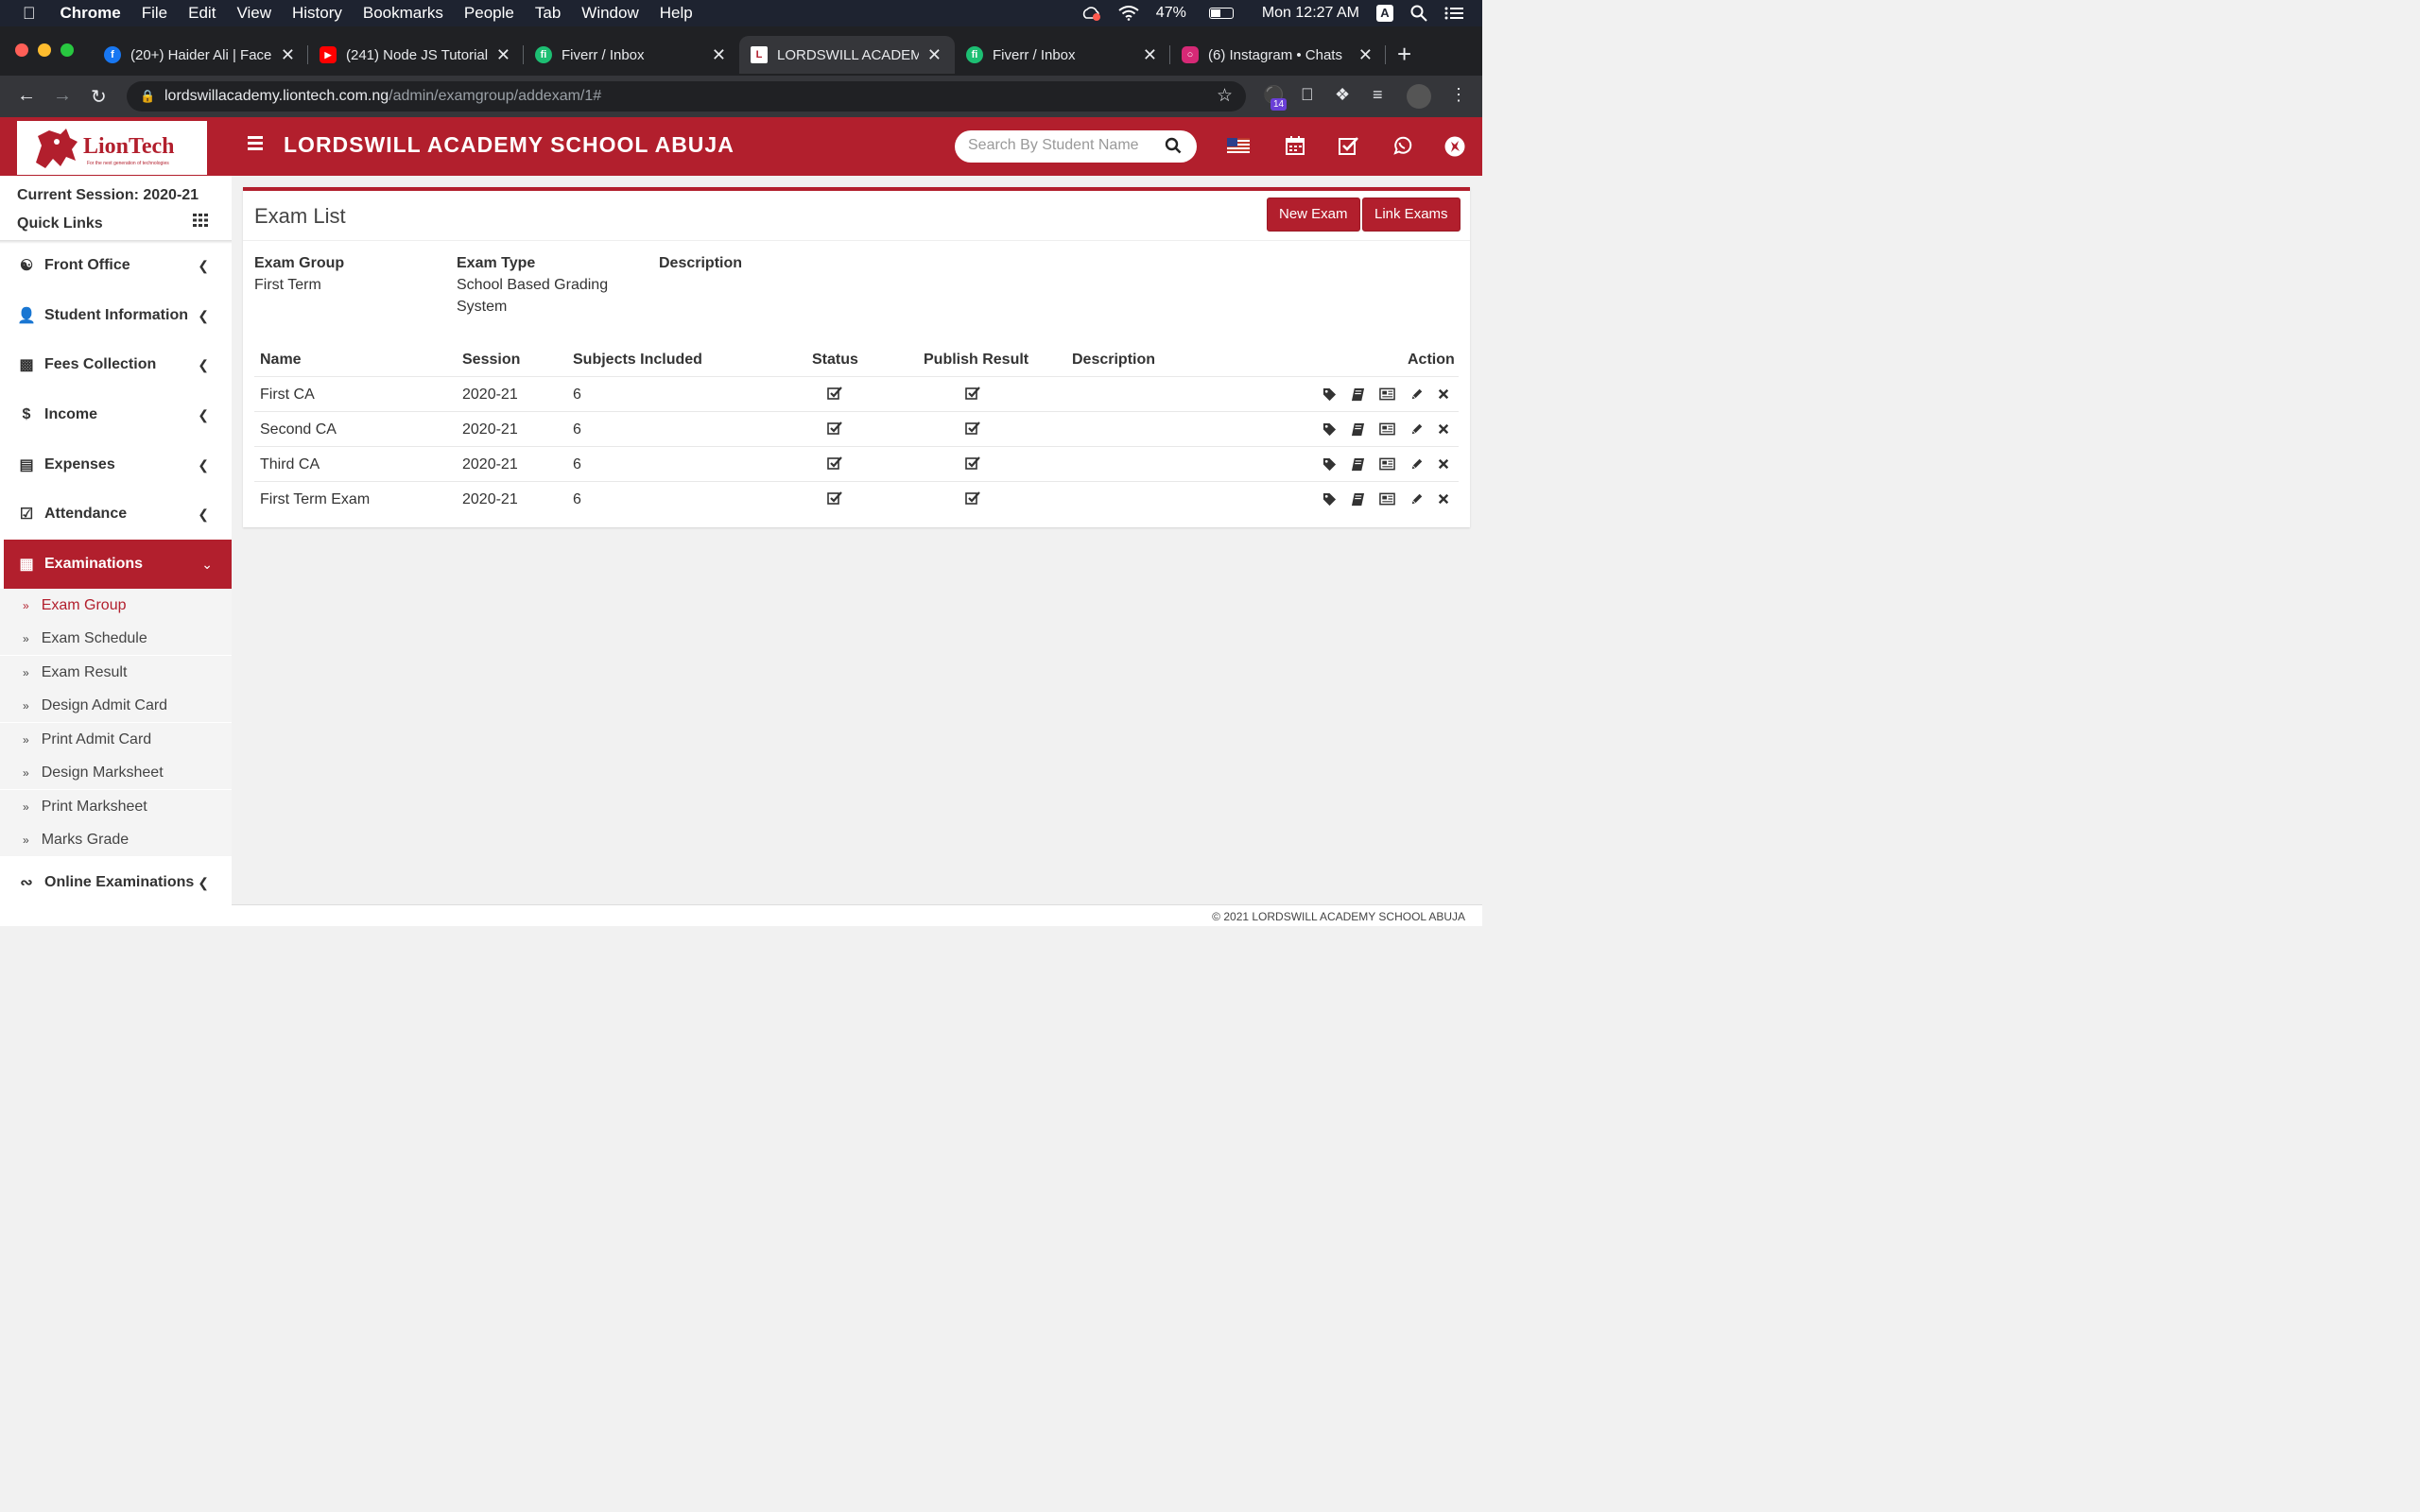 This screenshot has width=2420, height=1512. Describe the element at coordinates (22, 50) in the screenshot. I see `window-close-button` at that location.